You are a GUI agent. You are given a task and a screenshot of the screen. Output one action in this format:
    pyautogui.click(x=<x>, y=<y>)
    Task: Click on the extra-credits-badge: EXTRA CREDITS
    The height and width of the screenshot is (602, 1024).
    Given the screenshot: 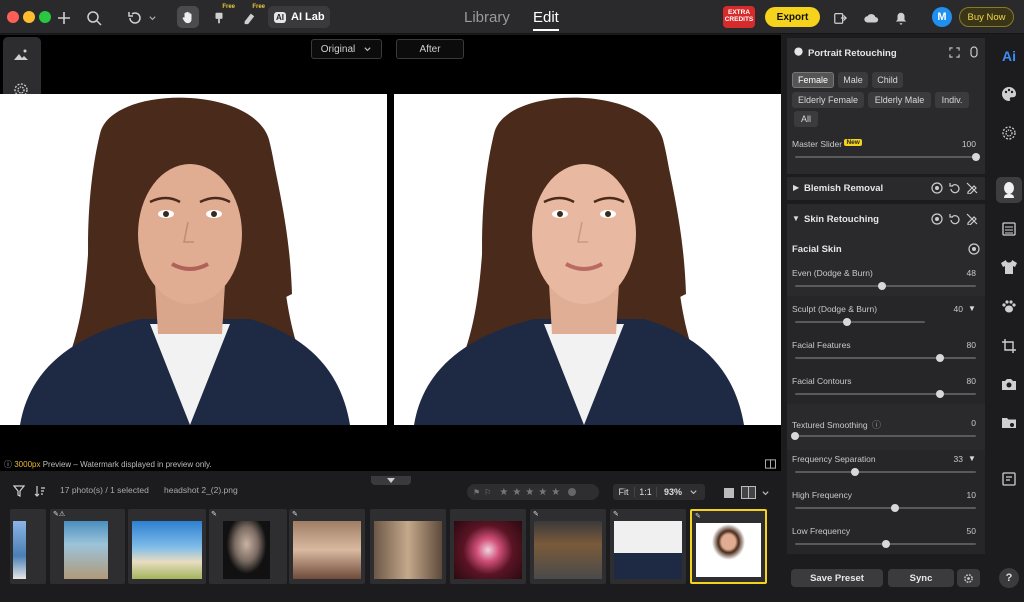 What is the action you would take?
    pyautogui.click(x=739, y=17)
    